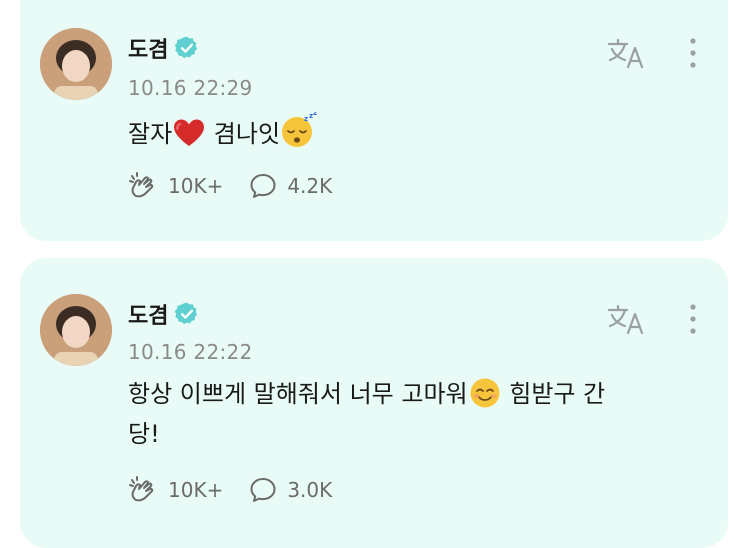 Image resolution: width=750 pixels, height=548 pixels. I want to click on post-text-line: 항상 이쁘게 말해줘서 너무 고마워, so click(298, 394).